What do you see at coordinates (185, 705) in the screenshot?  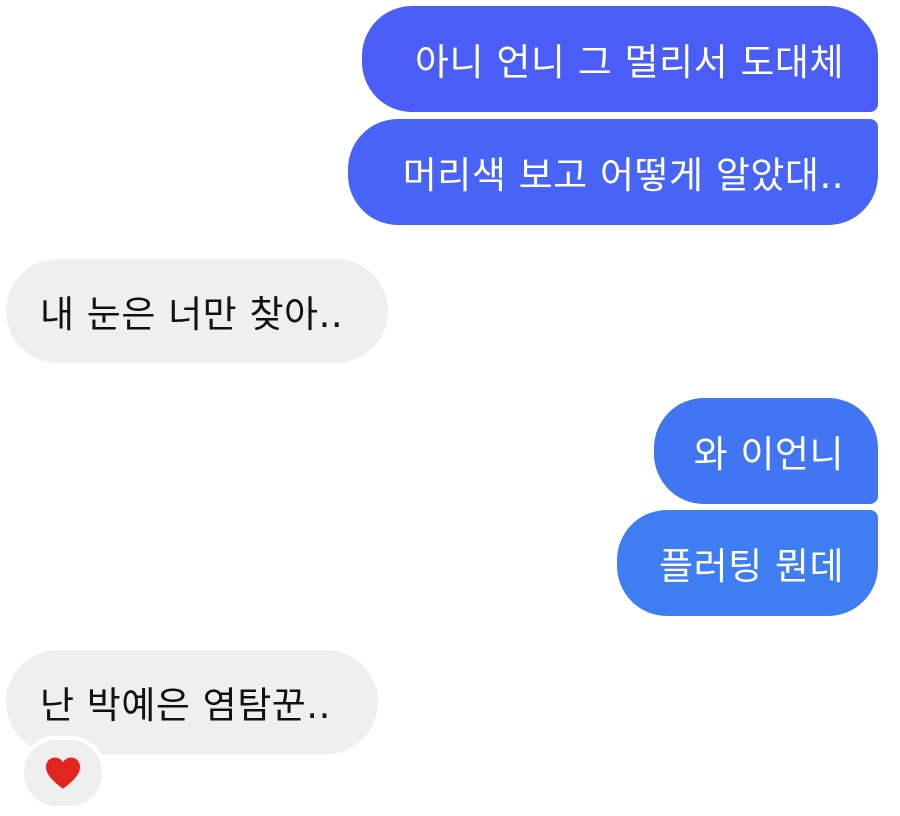 I see `message-text: 난 박예은 염탐꾼..` at bounding box center [185, 705].